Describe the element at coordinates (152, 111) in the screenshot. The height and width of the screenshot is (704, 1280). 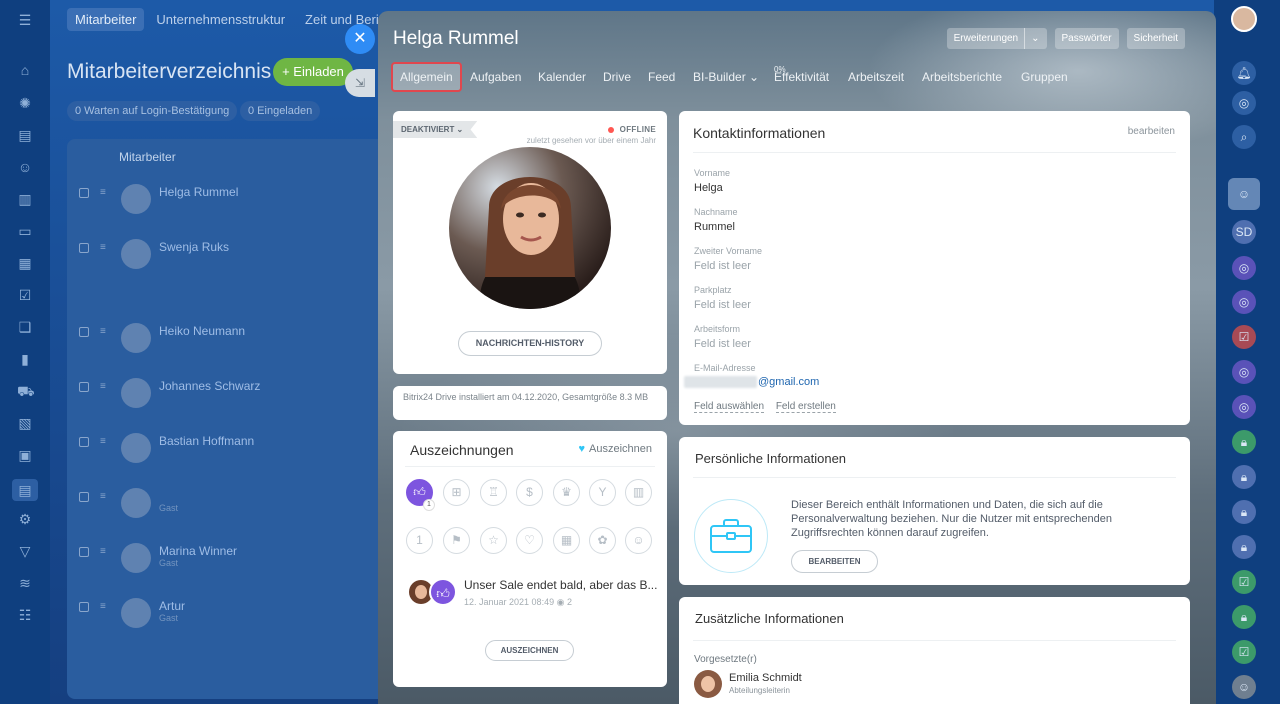
I see `filter-awaiting-login: 0 Warten auf Login-Bestätigung` at that location.